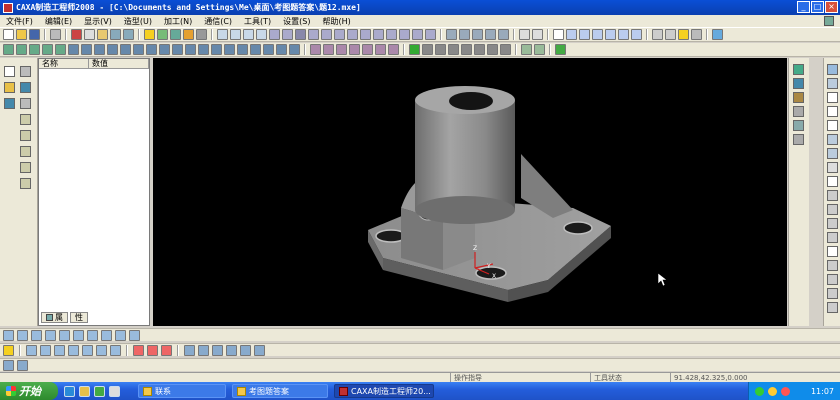 This screenshot has height=400, width=840. What do you see at coordinates (798, 111) in the screenshot?
I see `extend-tool-icon` at bounding box center [798, 111].